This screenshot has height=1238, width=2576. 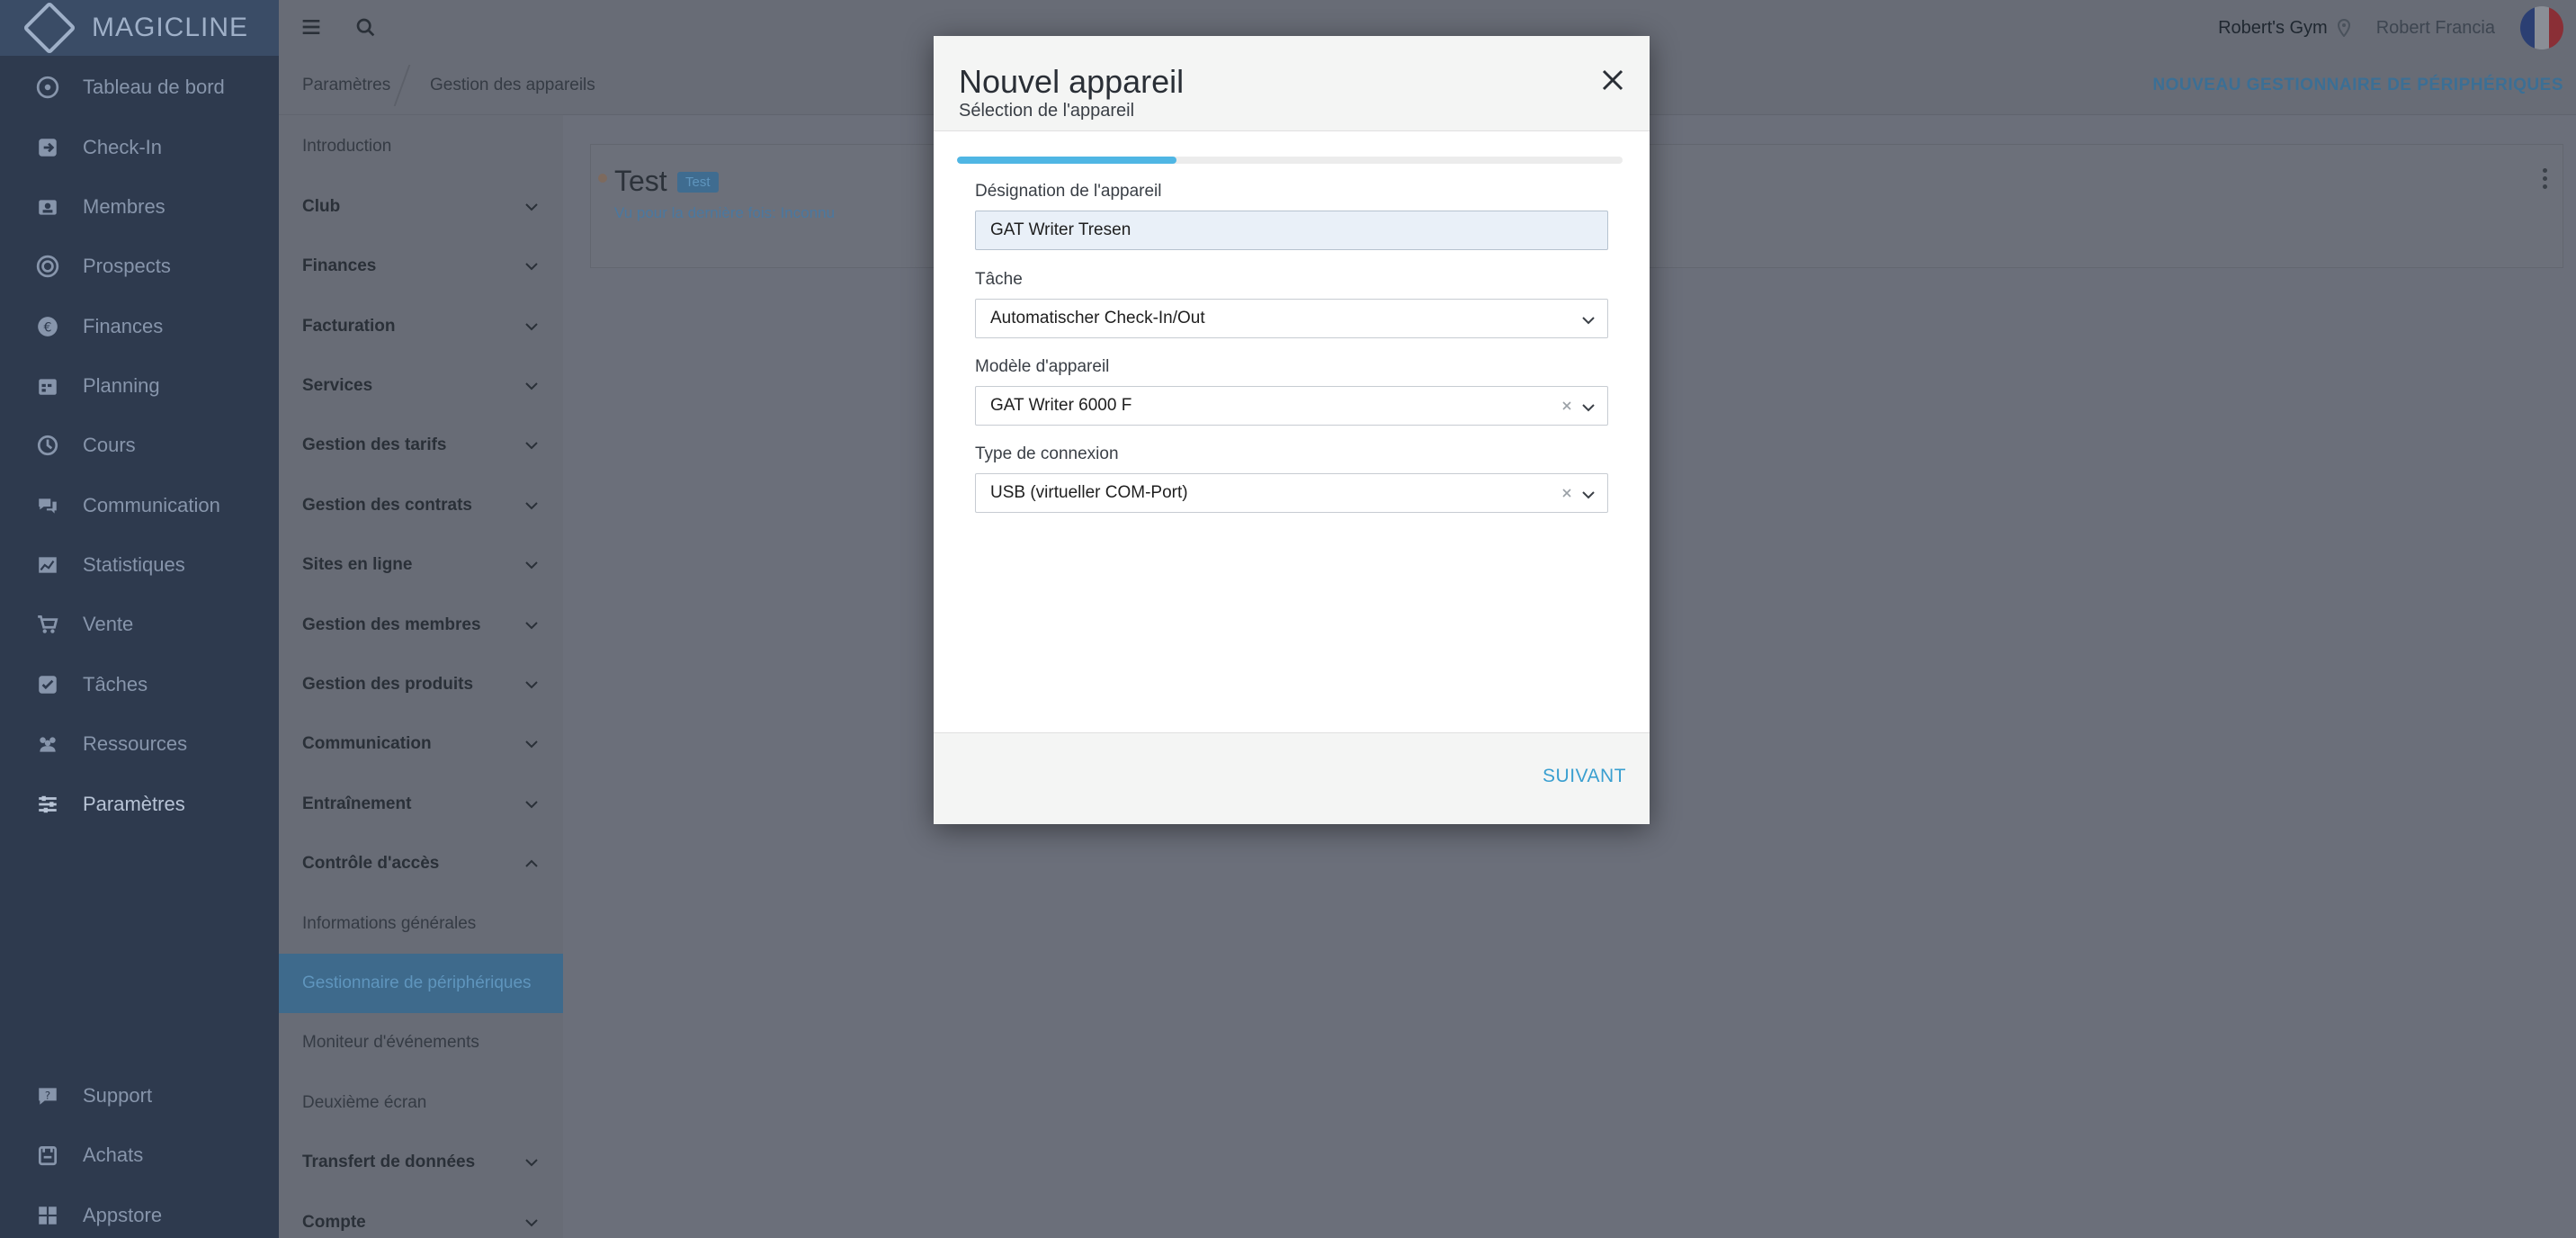 I want to click on sidebar-item-label: Communication, so click(x=151, y=505).